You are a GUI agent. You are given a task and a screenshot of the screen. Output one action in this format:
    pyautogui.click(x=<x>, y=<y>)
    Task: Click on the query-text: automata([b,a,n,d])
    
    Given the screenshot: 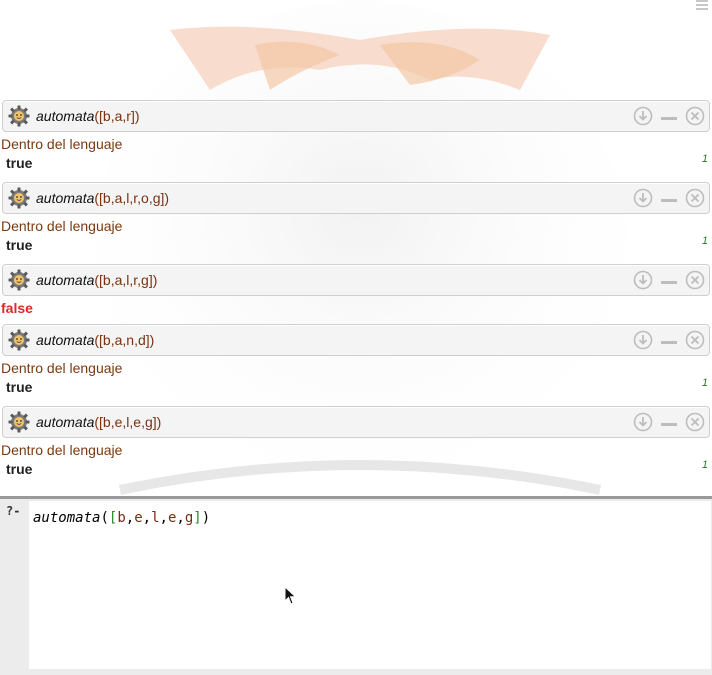 What is the action you would take?
    pyautogui.click(x=95, y=340)
    